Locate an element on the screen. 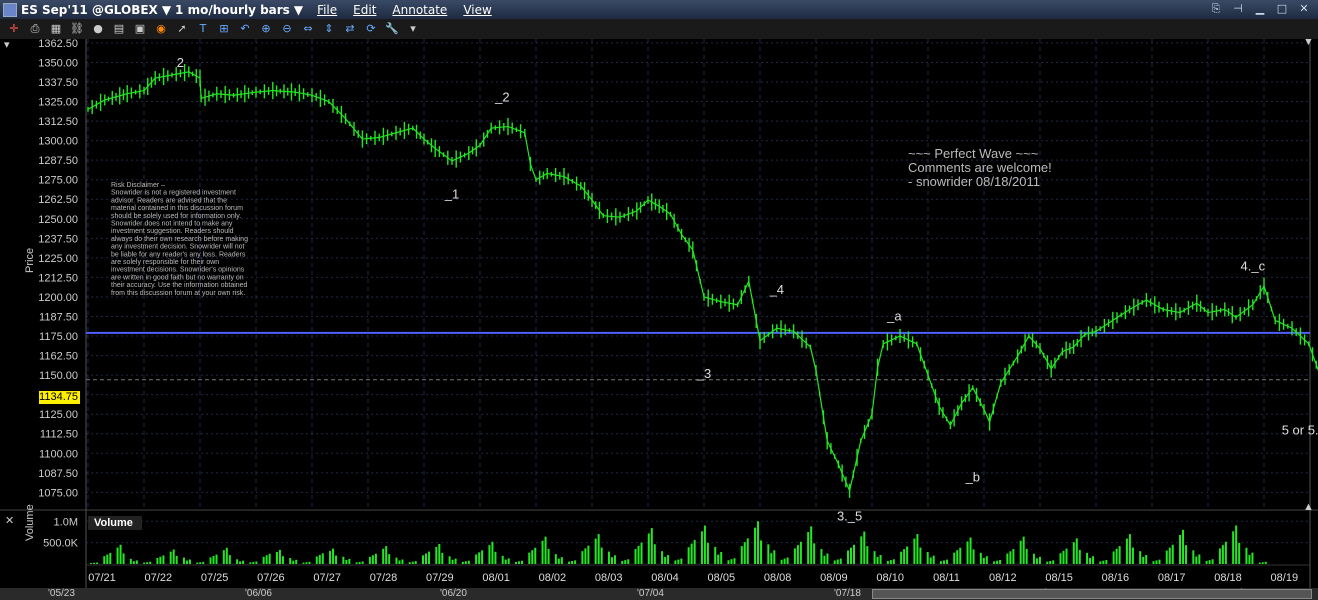 Image resolution: width=1318 pixels, height=600 pixels. undo-icon: ↶ is located at coordinates (245, 29).